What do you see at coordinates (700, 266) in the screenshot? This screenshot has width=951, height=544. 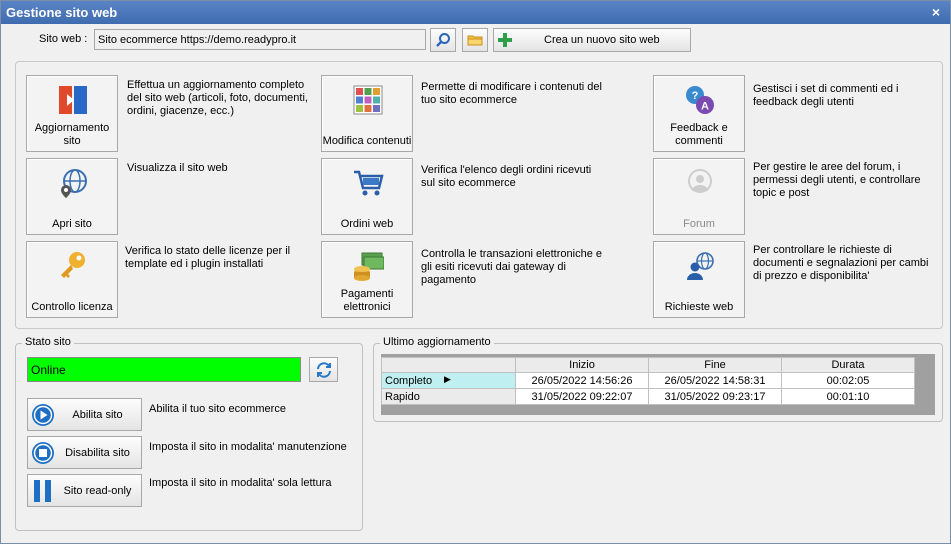 I see `user-globe-icon` at bounding box center [700, 266].